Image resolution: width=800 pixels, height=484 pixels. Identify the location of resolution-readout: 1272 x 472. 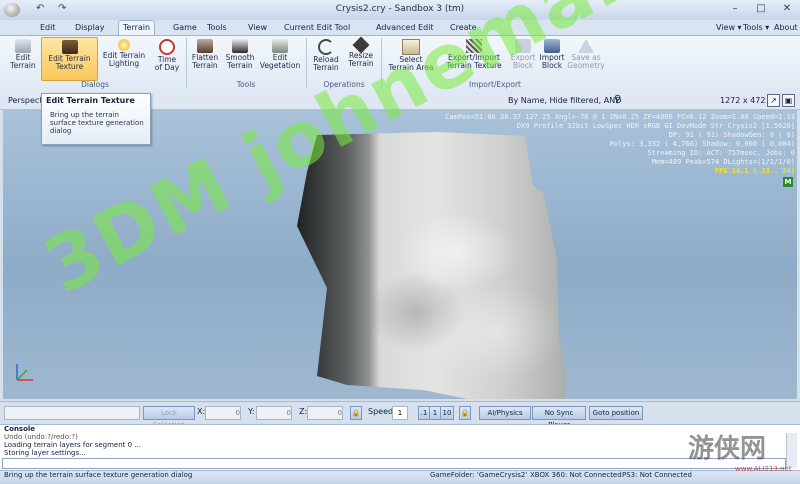
(743, 100).